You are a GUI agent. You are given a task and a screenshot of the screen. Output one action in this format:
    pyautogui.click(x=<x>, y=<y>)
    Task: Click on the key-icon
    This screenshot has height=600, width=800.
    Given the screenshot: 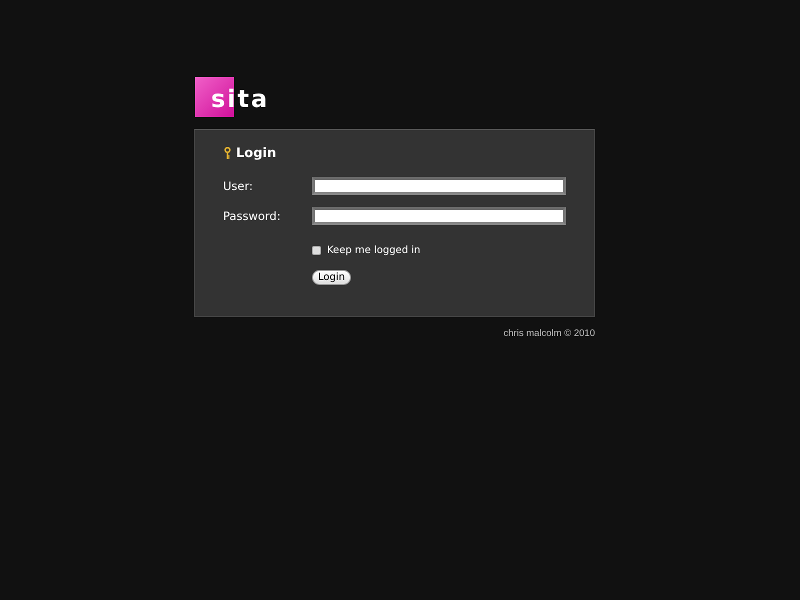 What is the action you would take?
    pyautogui.click(x=227, y=153)
    